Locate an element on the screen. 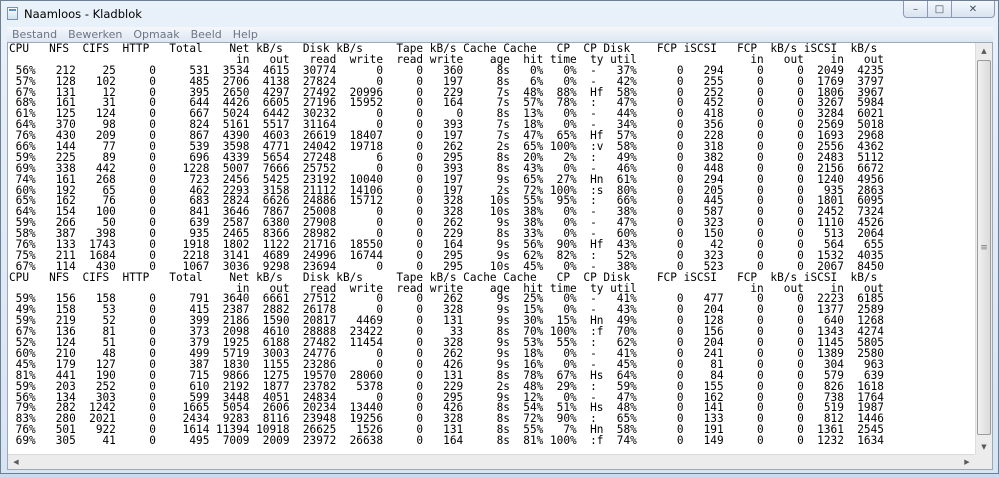 This screenshot has height=477, width=999. scroll-up-button: ▲ is located at coordinates (984, 51).